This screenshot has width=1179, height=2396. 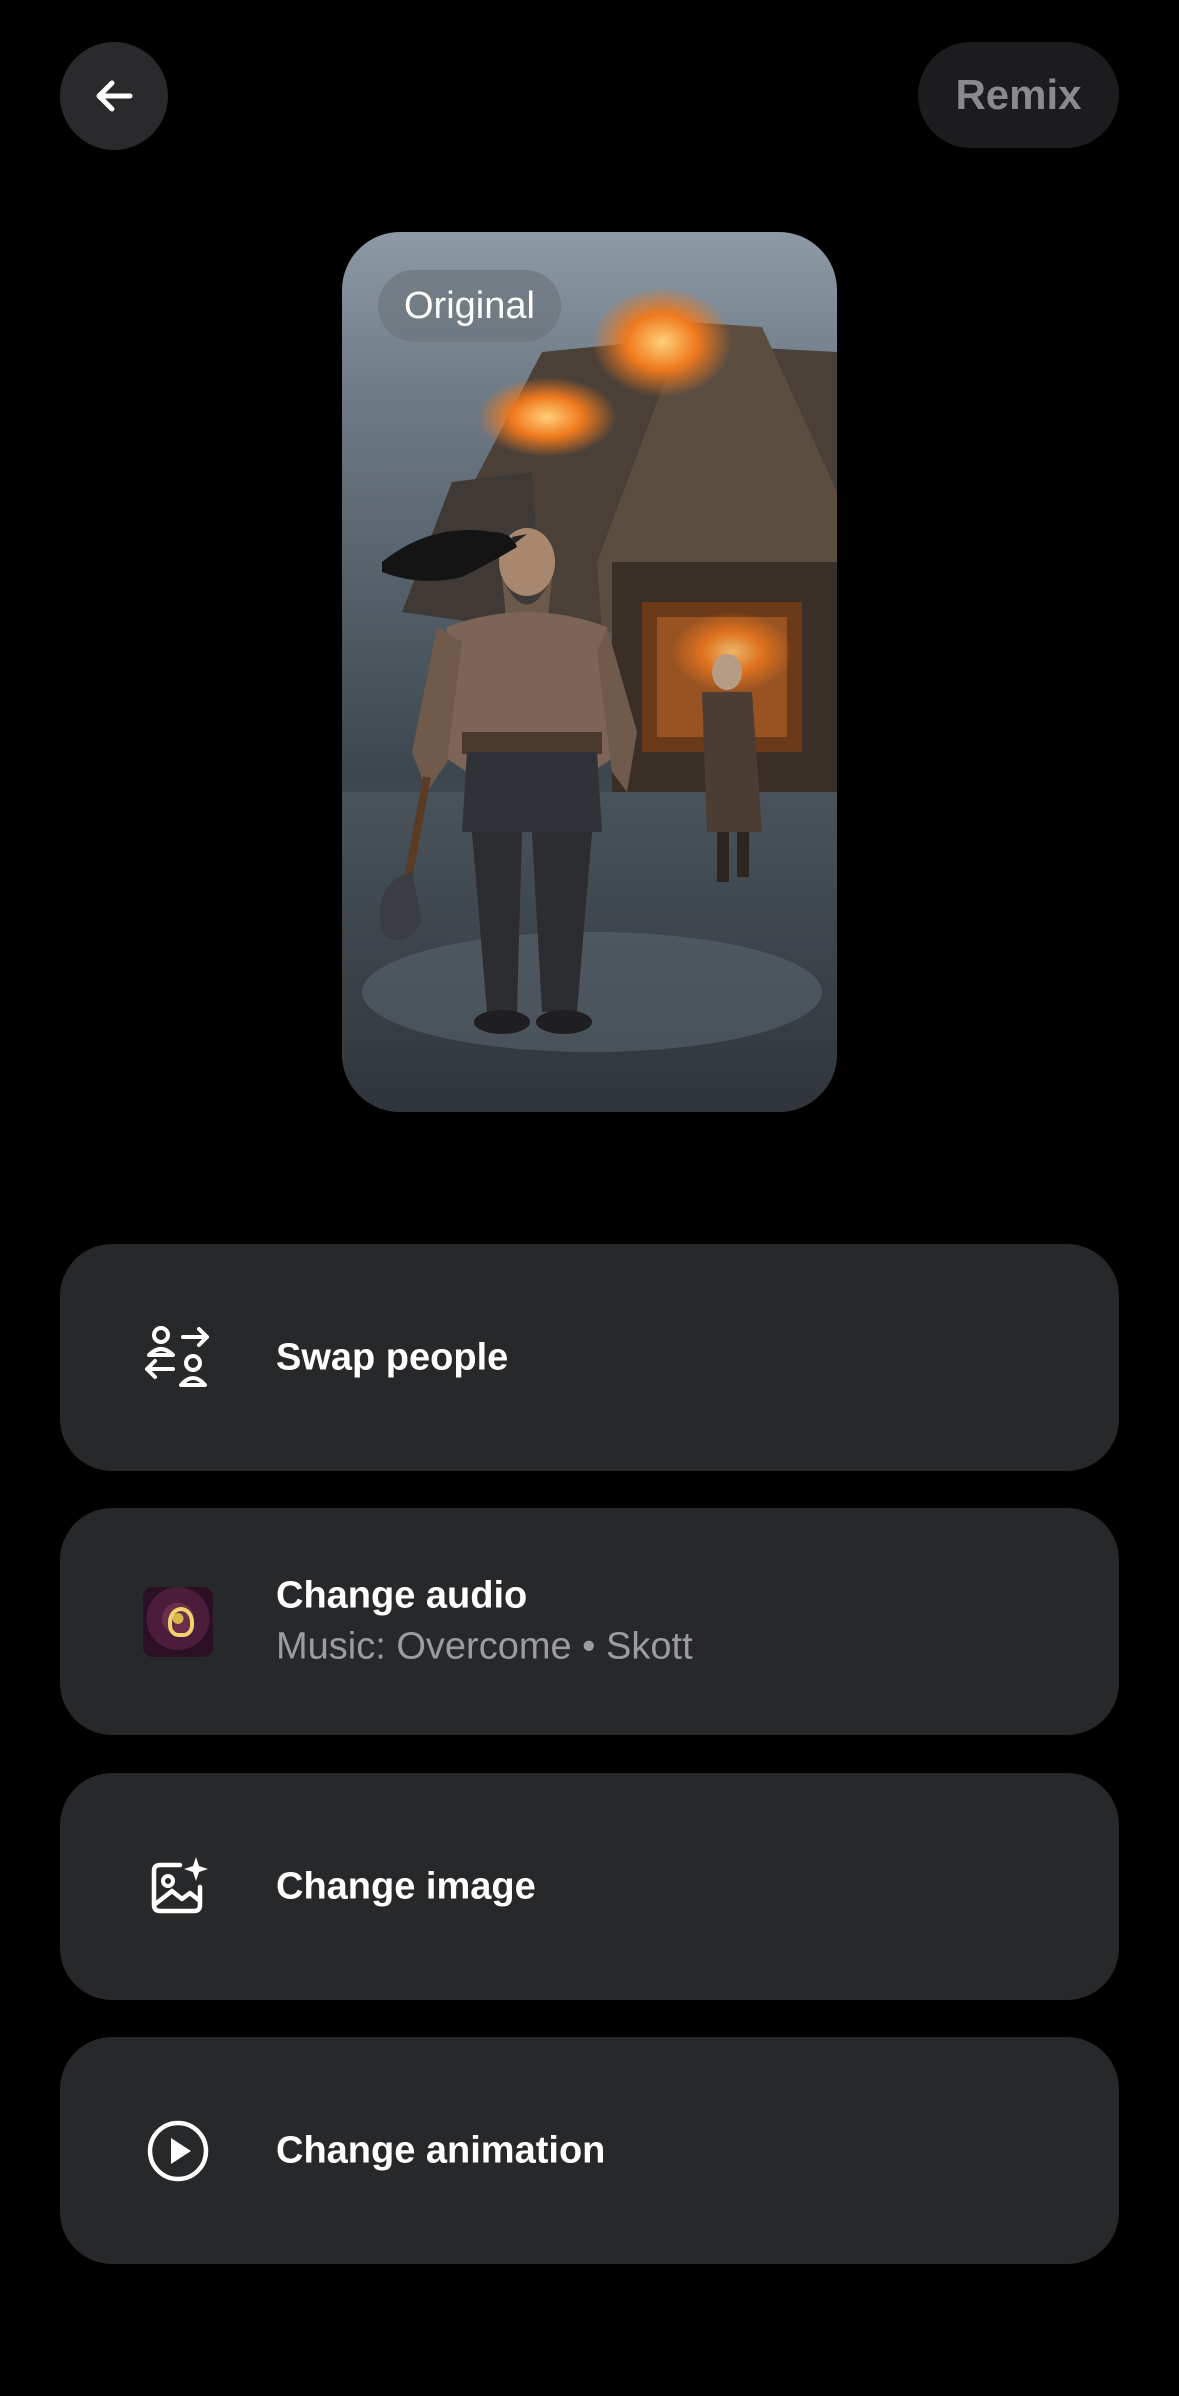 What do you see at coordinates (392, 1356) in the screenshot?
I see `swap-people-label: Swap people` at bounding box center [392, 1356].